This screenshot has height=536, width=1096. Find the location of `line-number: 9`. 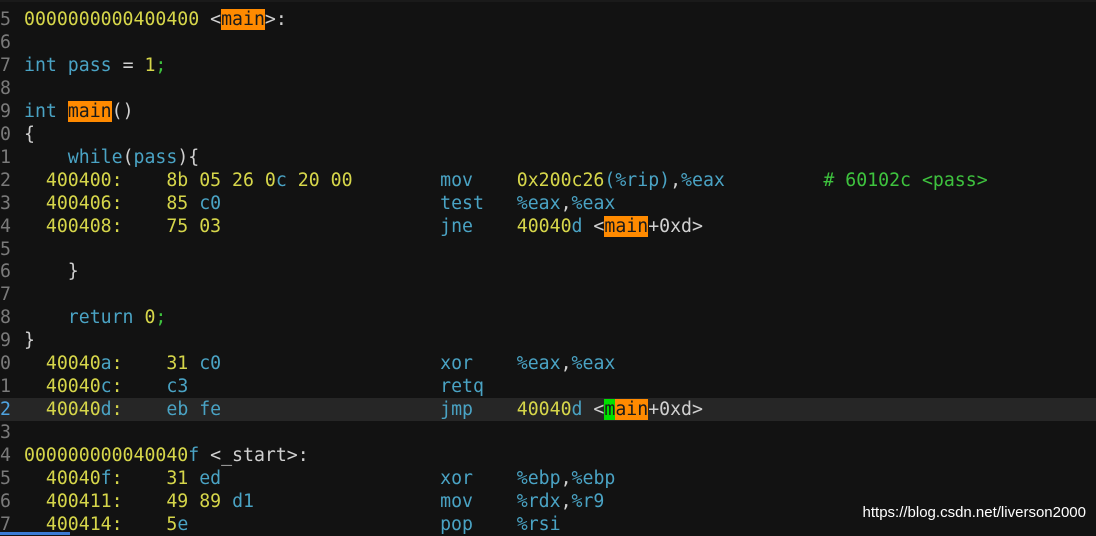

line-number: 9 is located at coordinates (5, 111).